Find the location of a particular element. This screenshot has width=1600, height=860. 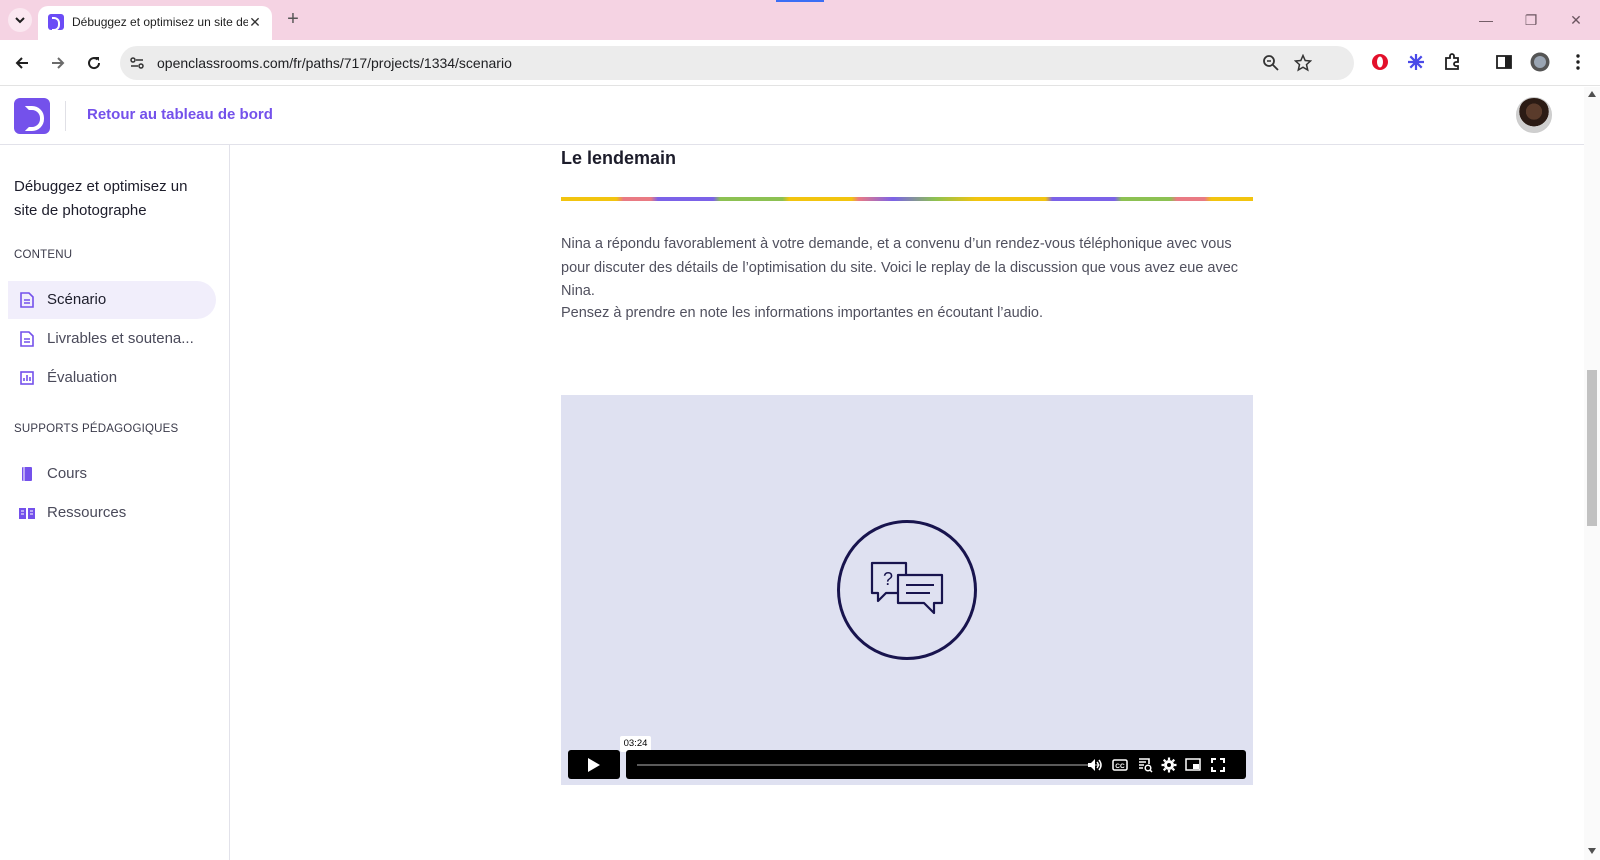

section-heading: Le lendemain is located at coordinates (619, 158).